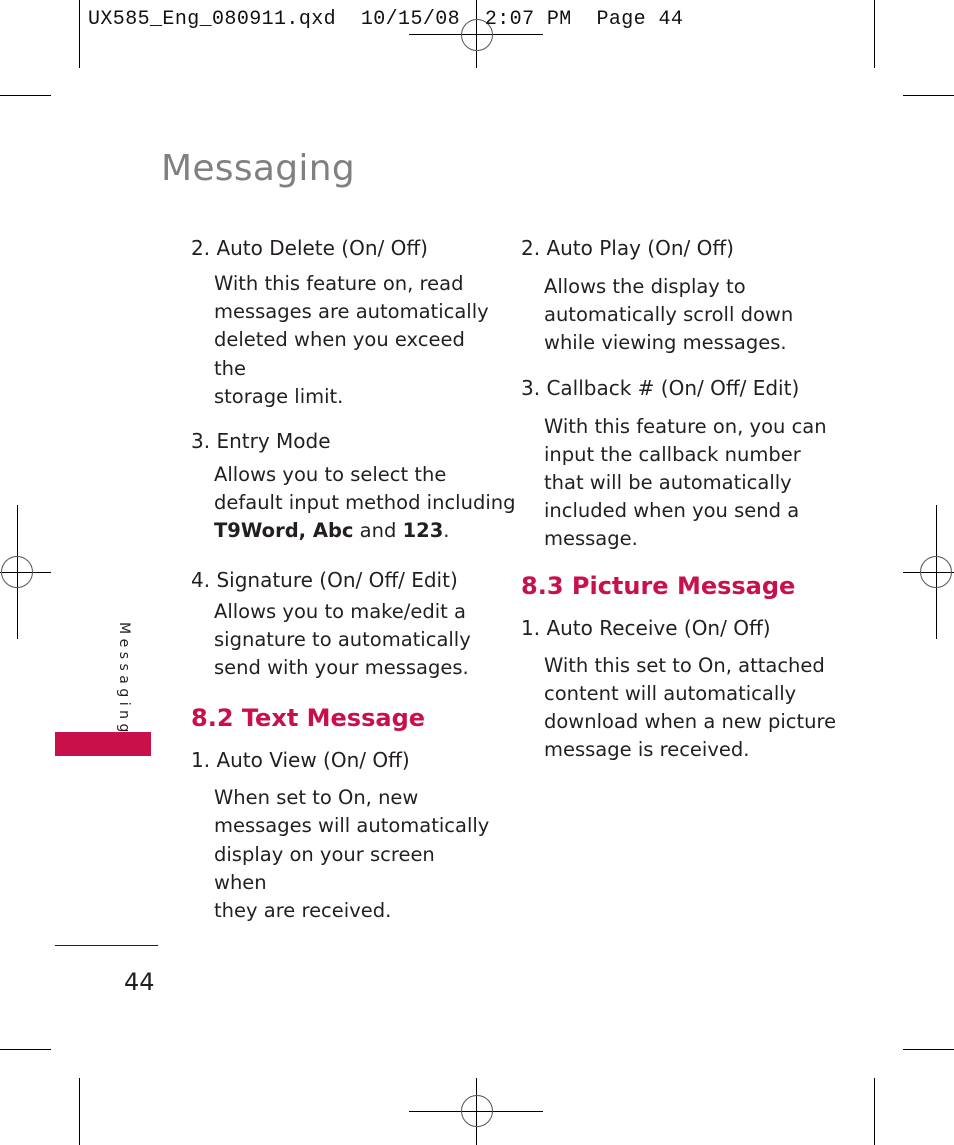 This screenshot has width=954, height=1145. Describe the element at coordinates (646, 627) in the screenshot. I see `item-heading: 1. Auto Receive (On/ Off)` at that location.